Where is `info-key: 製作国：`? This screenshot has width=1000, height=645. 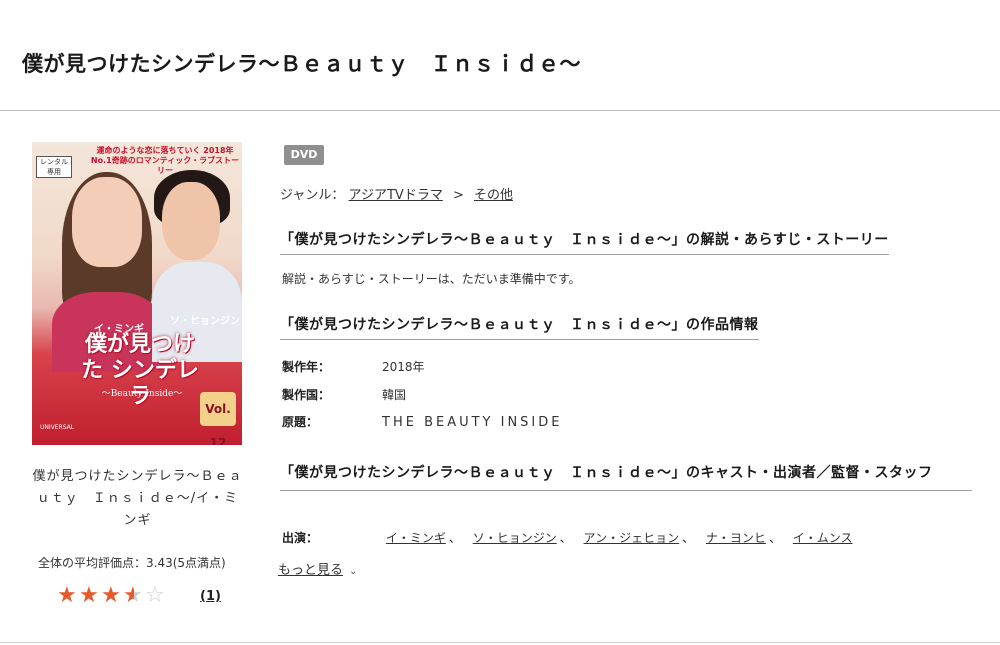
info-key: 製作国： is located at coordinates (306, 395).